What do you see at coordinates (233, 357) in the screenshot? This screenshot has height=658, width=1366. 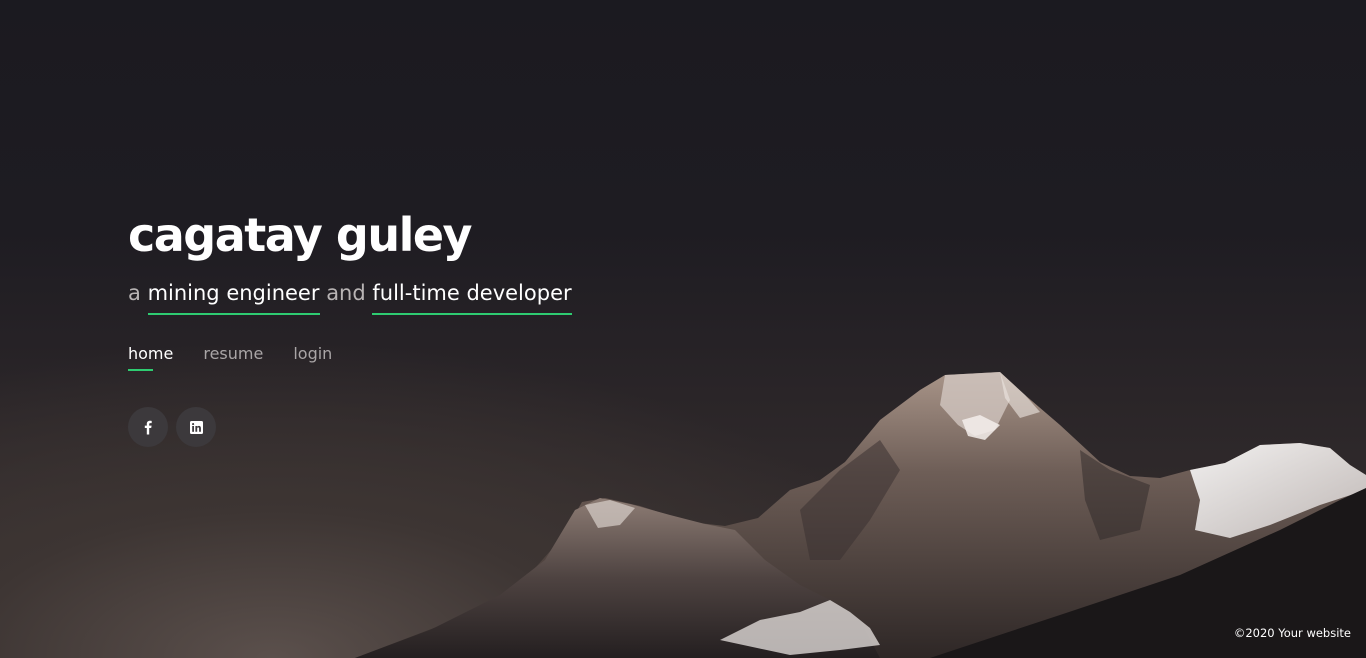 I see `nav-item-resume: resume` at bounding box center [233, 357].